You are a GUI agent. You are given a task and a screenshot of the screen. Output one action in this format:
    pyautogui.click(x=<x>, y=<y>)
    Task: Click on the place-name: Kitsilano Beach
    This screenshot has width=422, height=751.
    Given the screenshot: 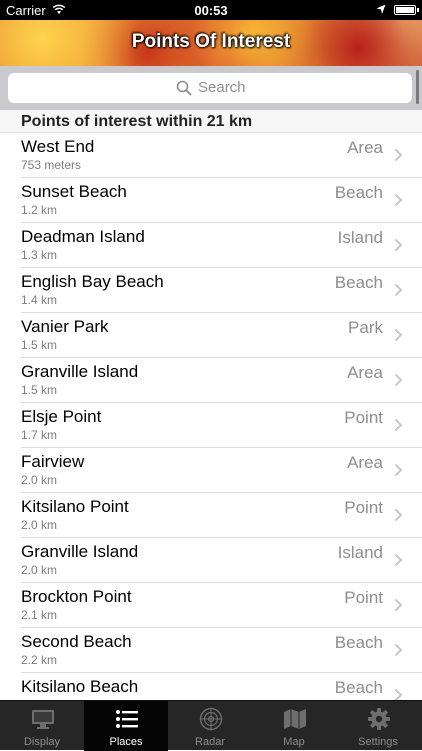 What is the action you would take?
    pyautogui.click(x=80, y=686)
    